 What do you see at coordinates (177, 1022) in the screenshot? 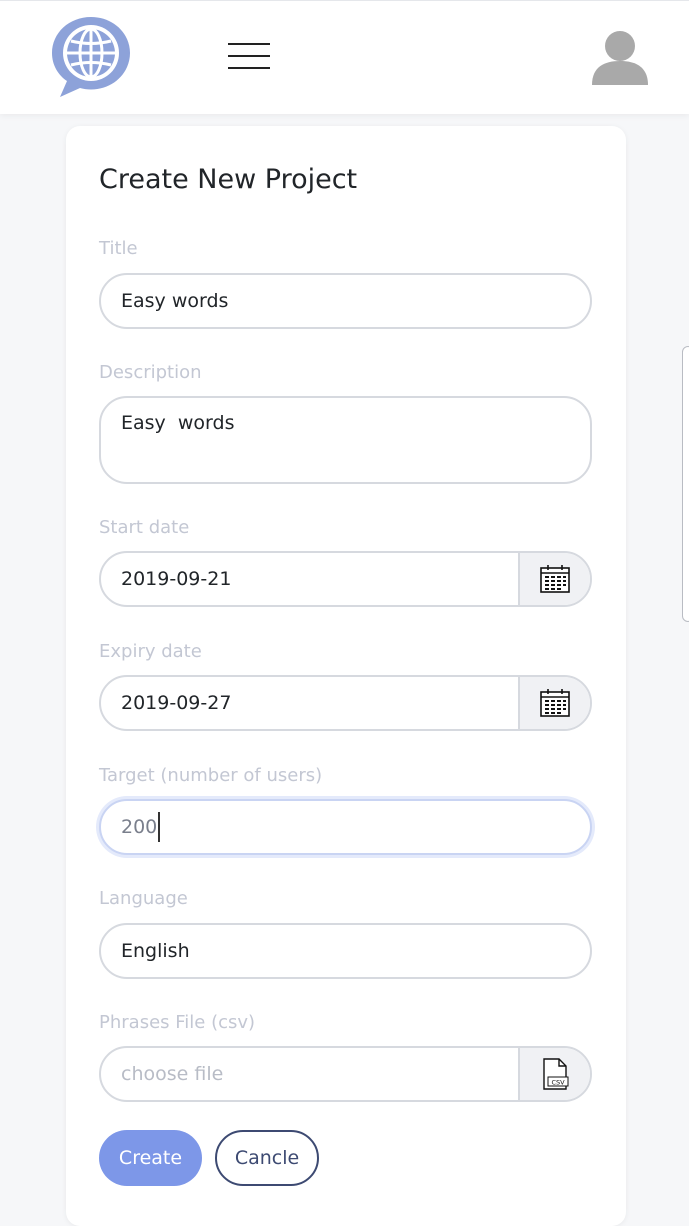
I see `phrases-file-label: Phrases File (csv)` at bounding box center [177, 1022].